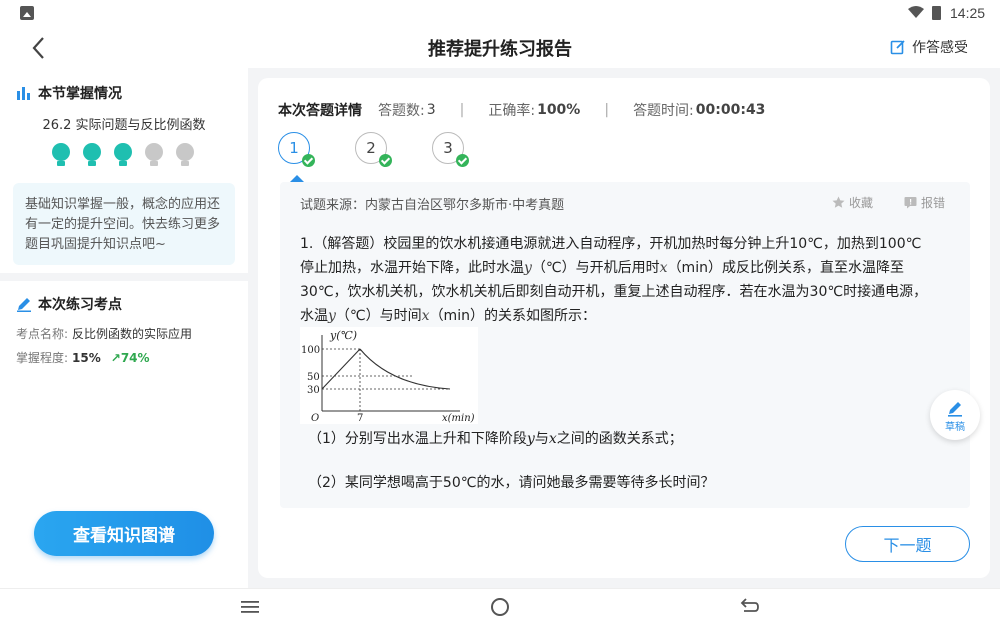  I want to click on pencil-icon, so click(24, 305).